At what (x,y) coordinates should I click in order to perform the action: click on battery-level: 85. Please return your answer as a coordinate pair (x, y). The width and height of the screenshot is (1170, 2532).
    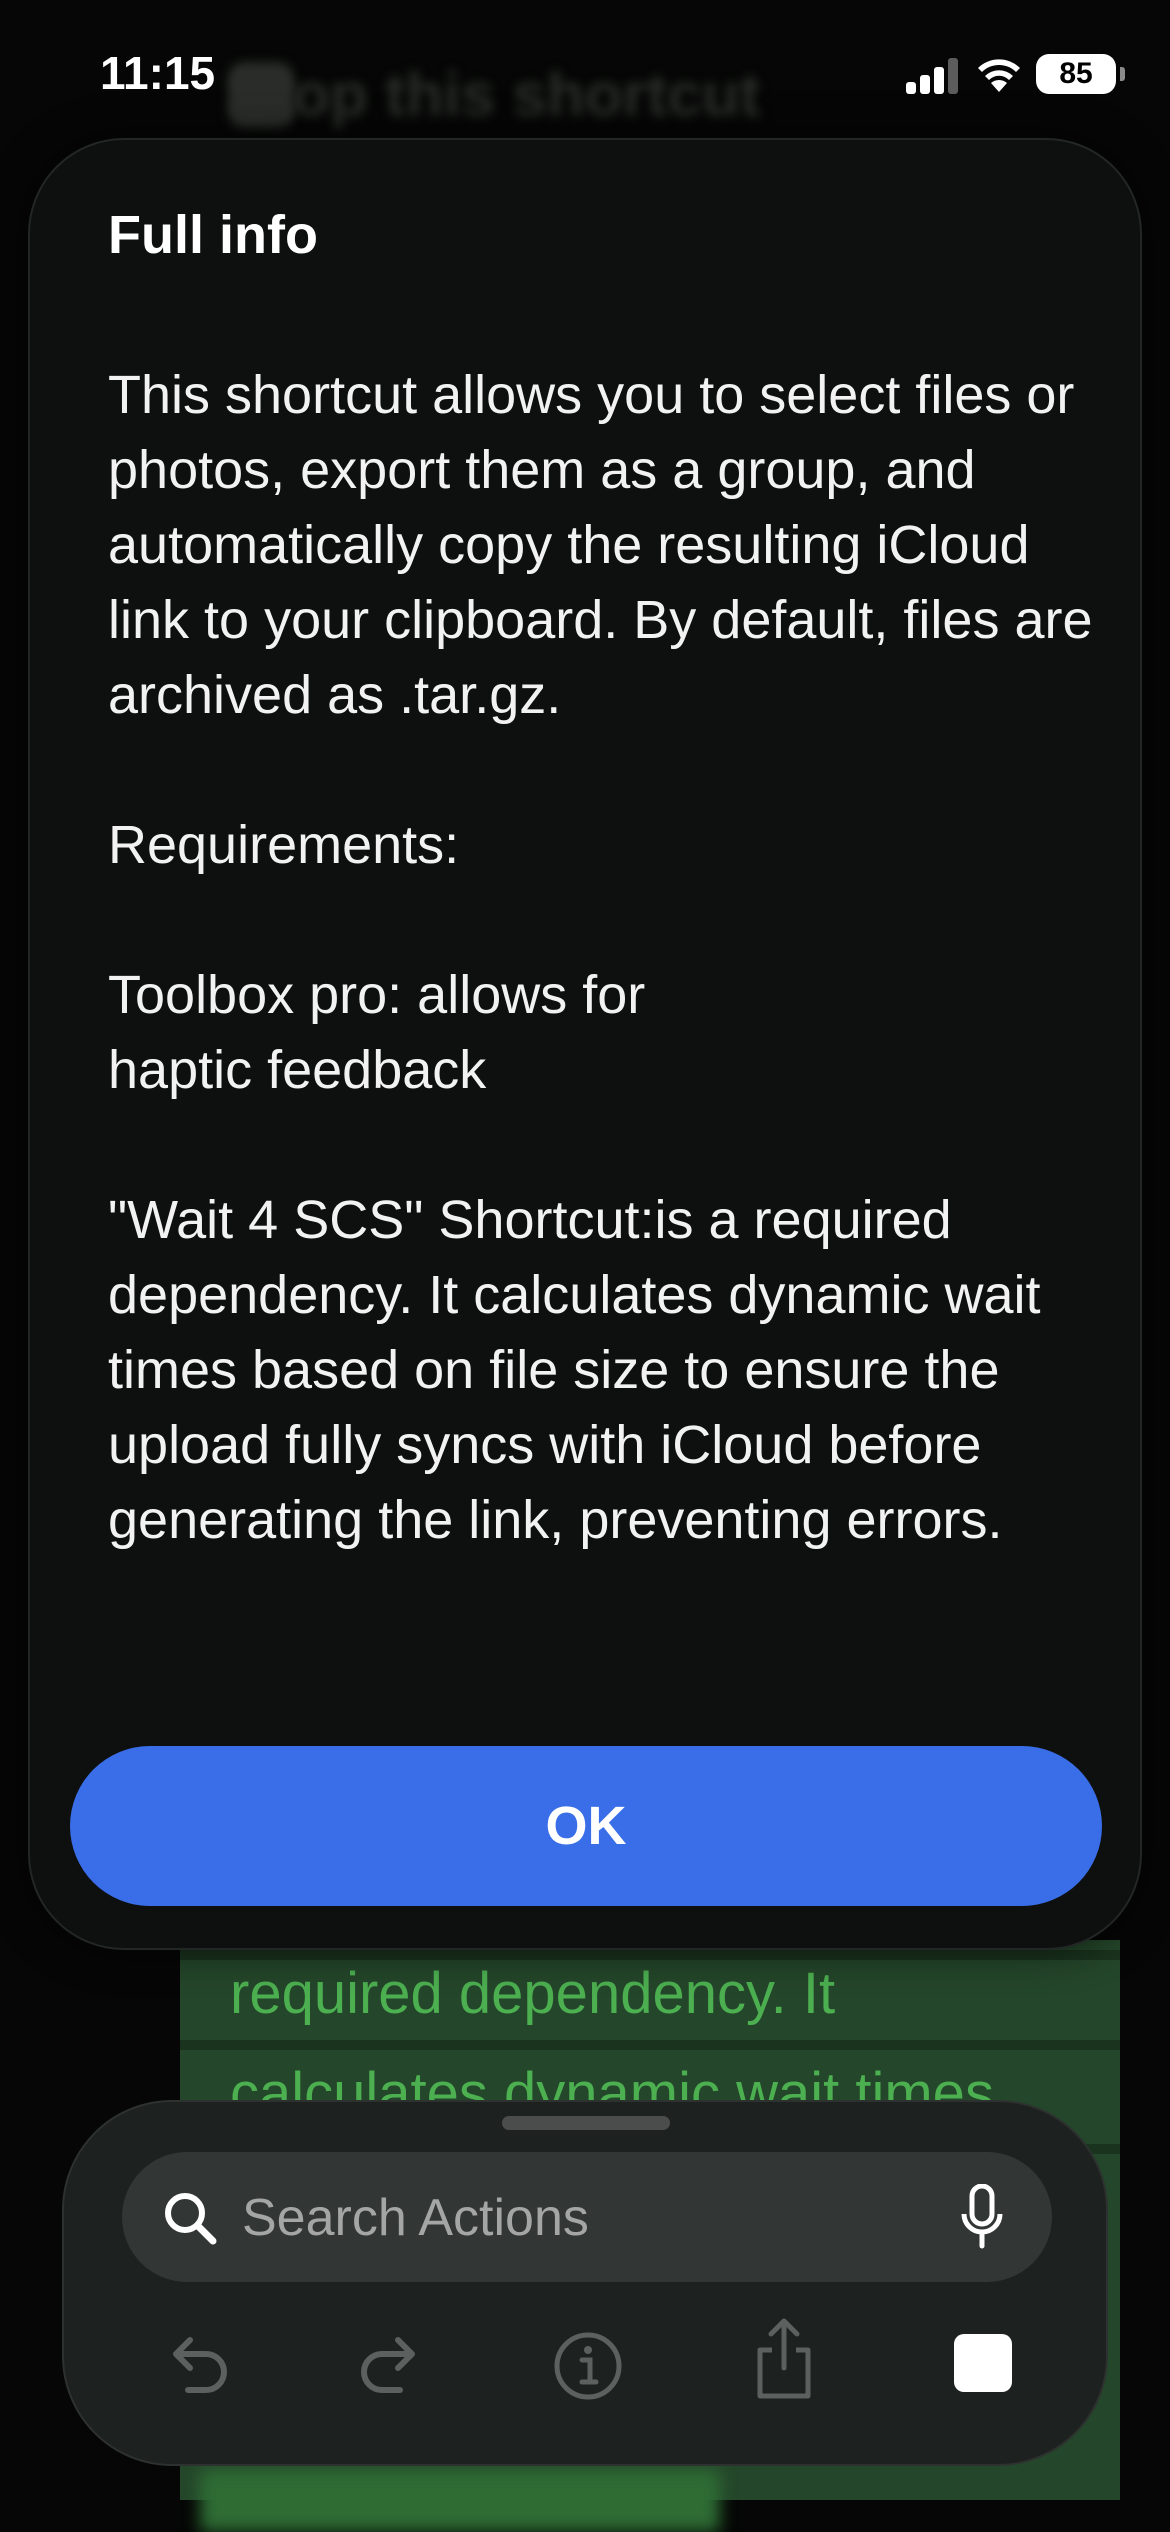
    Looking at the image, I should click on (1076, 73).